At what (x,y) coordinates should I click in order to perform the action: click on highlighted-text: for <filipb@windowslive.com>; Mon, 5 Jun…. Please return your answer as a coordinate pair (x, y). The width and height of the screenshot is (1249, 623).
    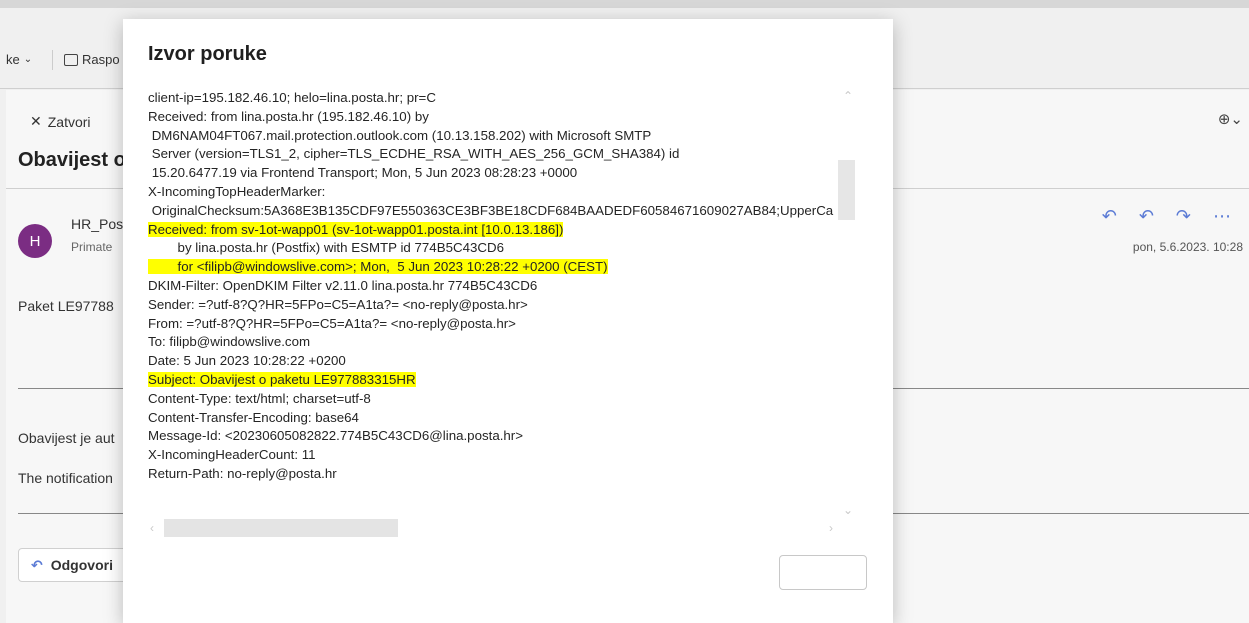
    Looking at the image, I should click on (378, 267).